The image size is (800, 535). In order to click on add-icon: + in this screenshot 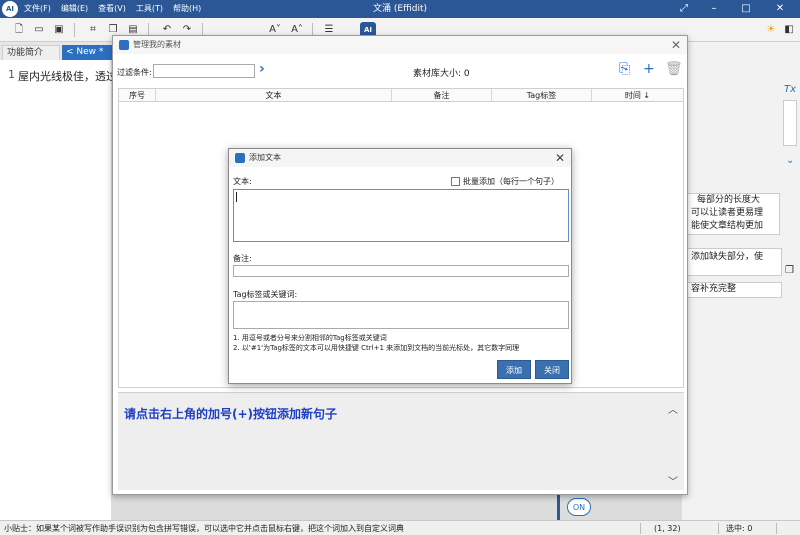, I will do `click(649, 69)`.